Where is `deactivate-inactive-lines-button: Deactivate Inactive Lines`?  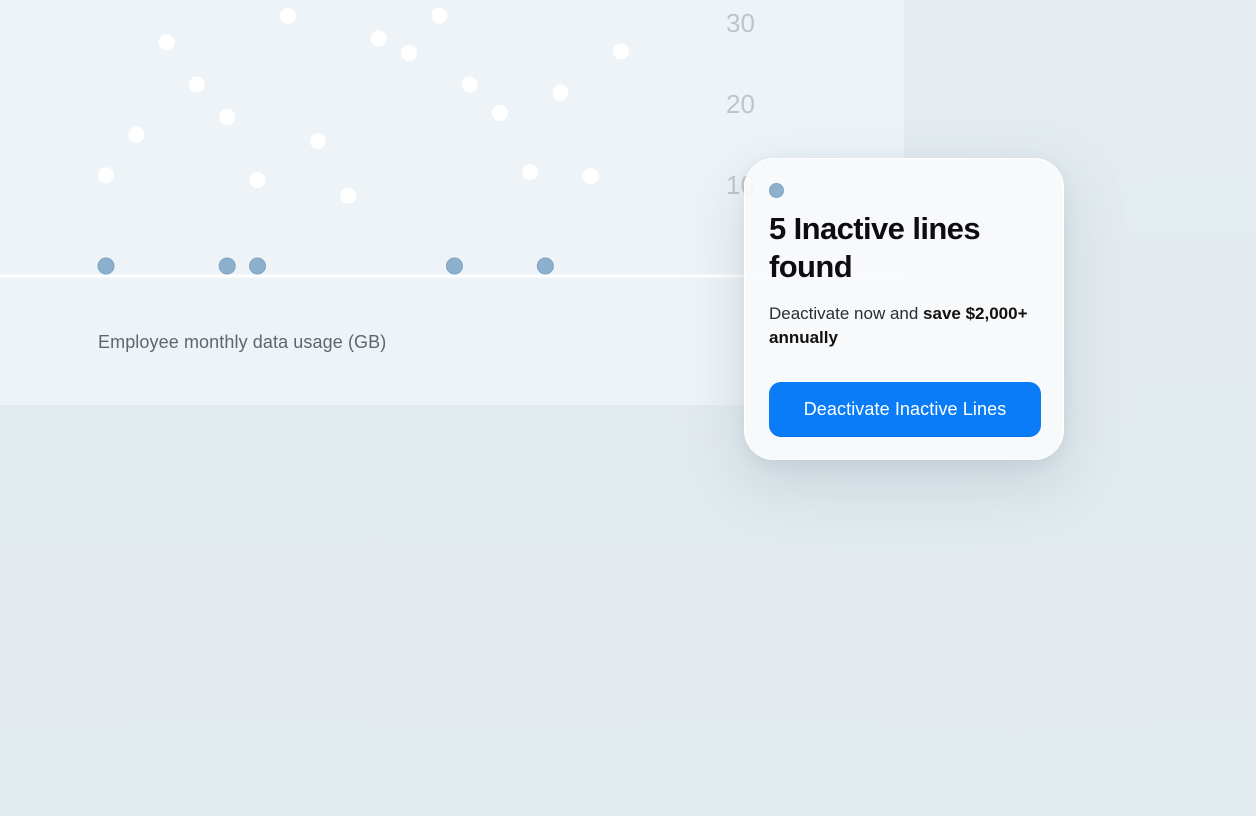 deactivate-inactive-lines-button: Deactivate Inactive Lines is located at coordinates (905, 409).